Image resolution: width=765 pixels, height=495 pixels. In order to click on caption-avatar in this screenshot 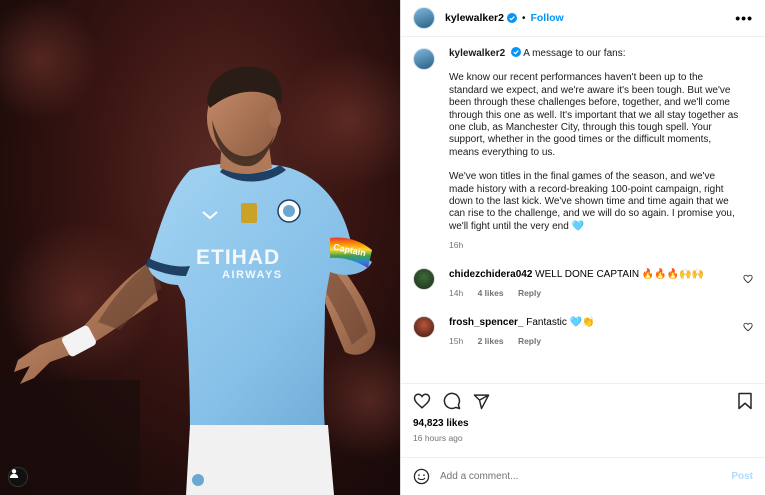, I will do `click(424, 59)`.